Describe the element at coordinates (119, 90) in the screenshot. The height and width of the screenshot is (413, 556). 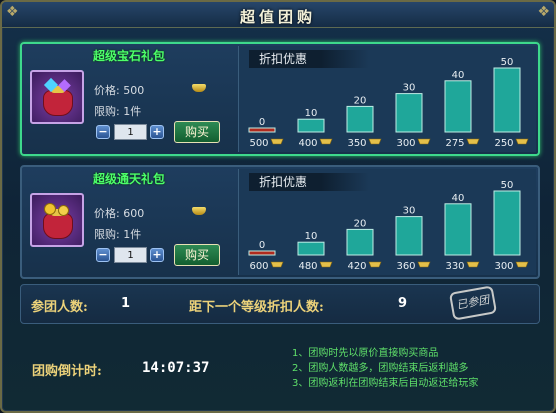
I see `package-price: 价格: 500` at that location.